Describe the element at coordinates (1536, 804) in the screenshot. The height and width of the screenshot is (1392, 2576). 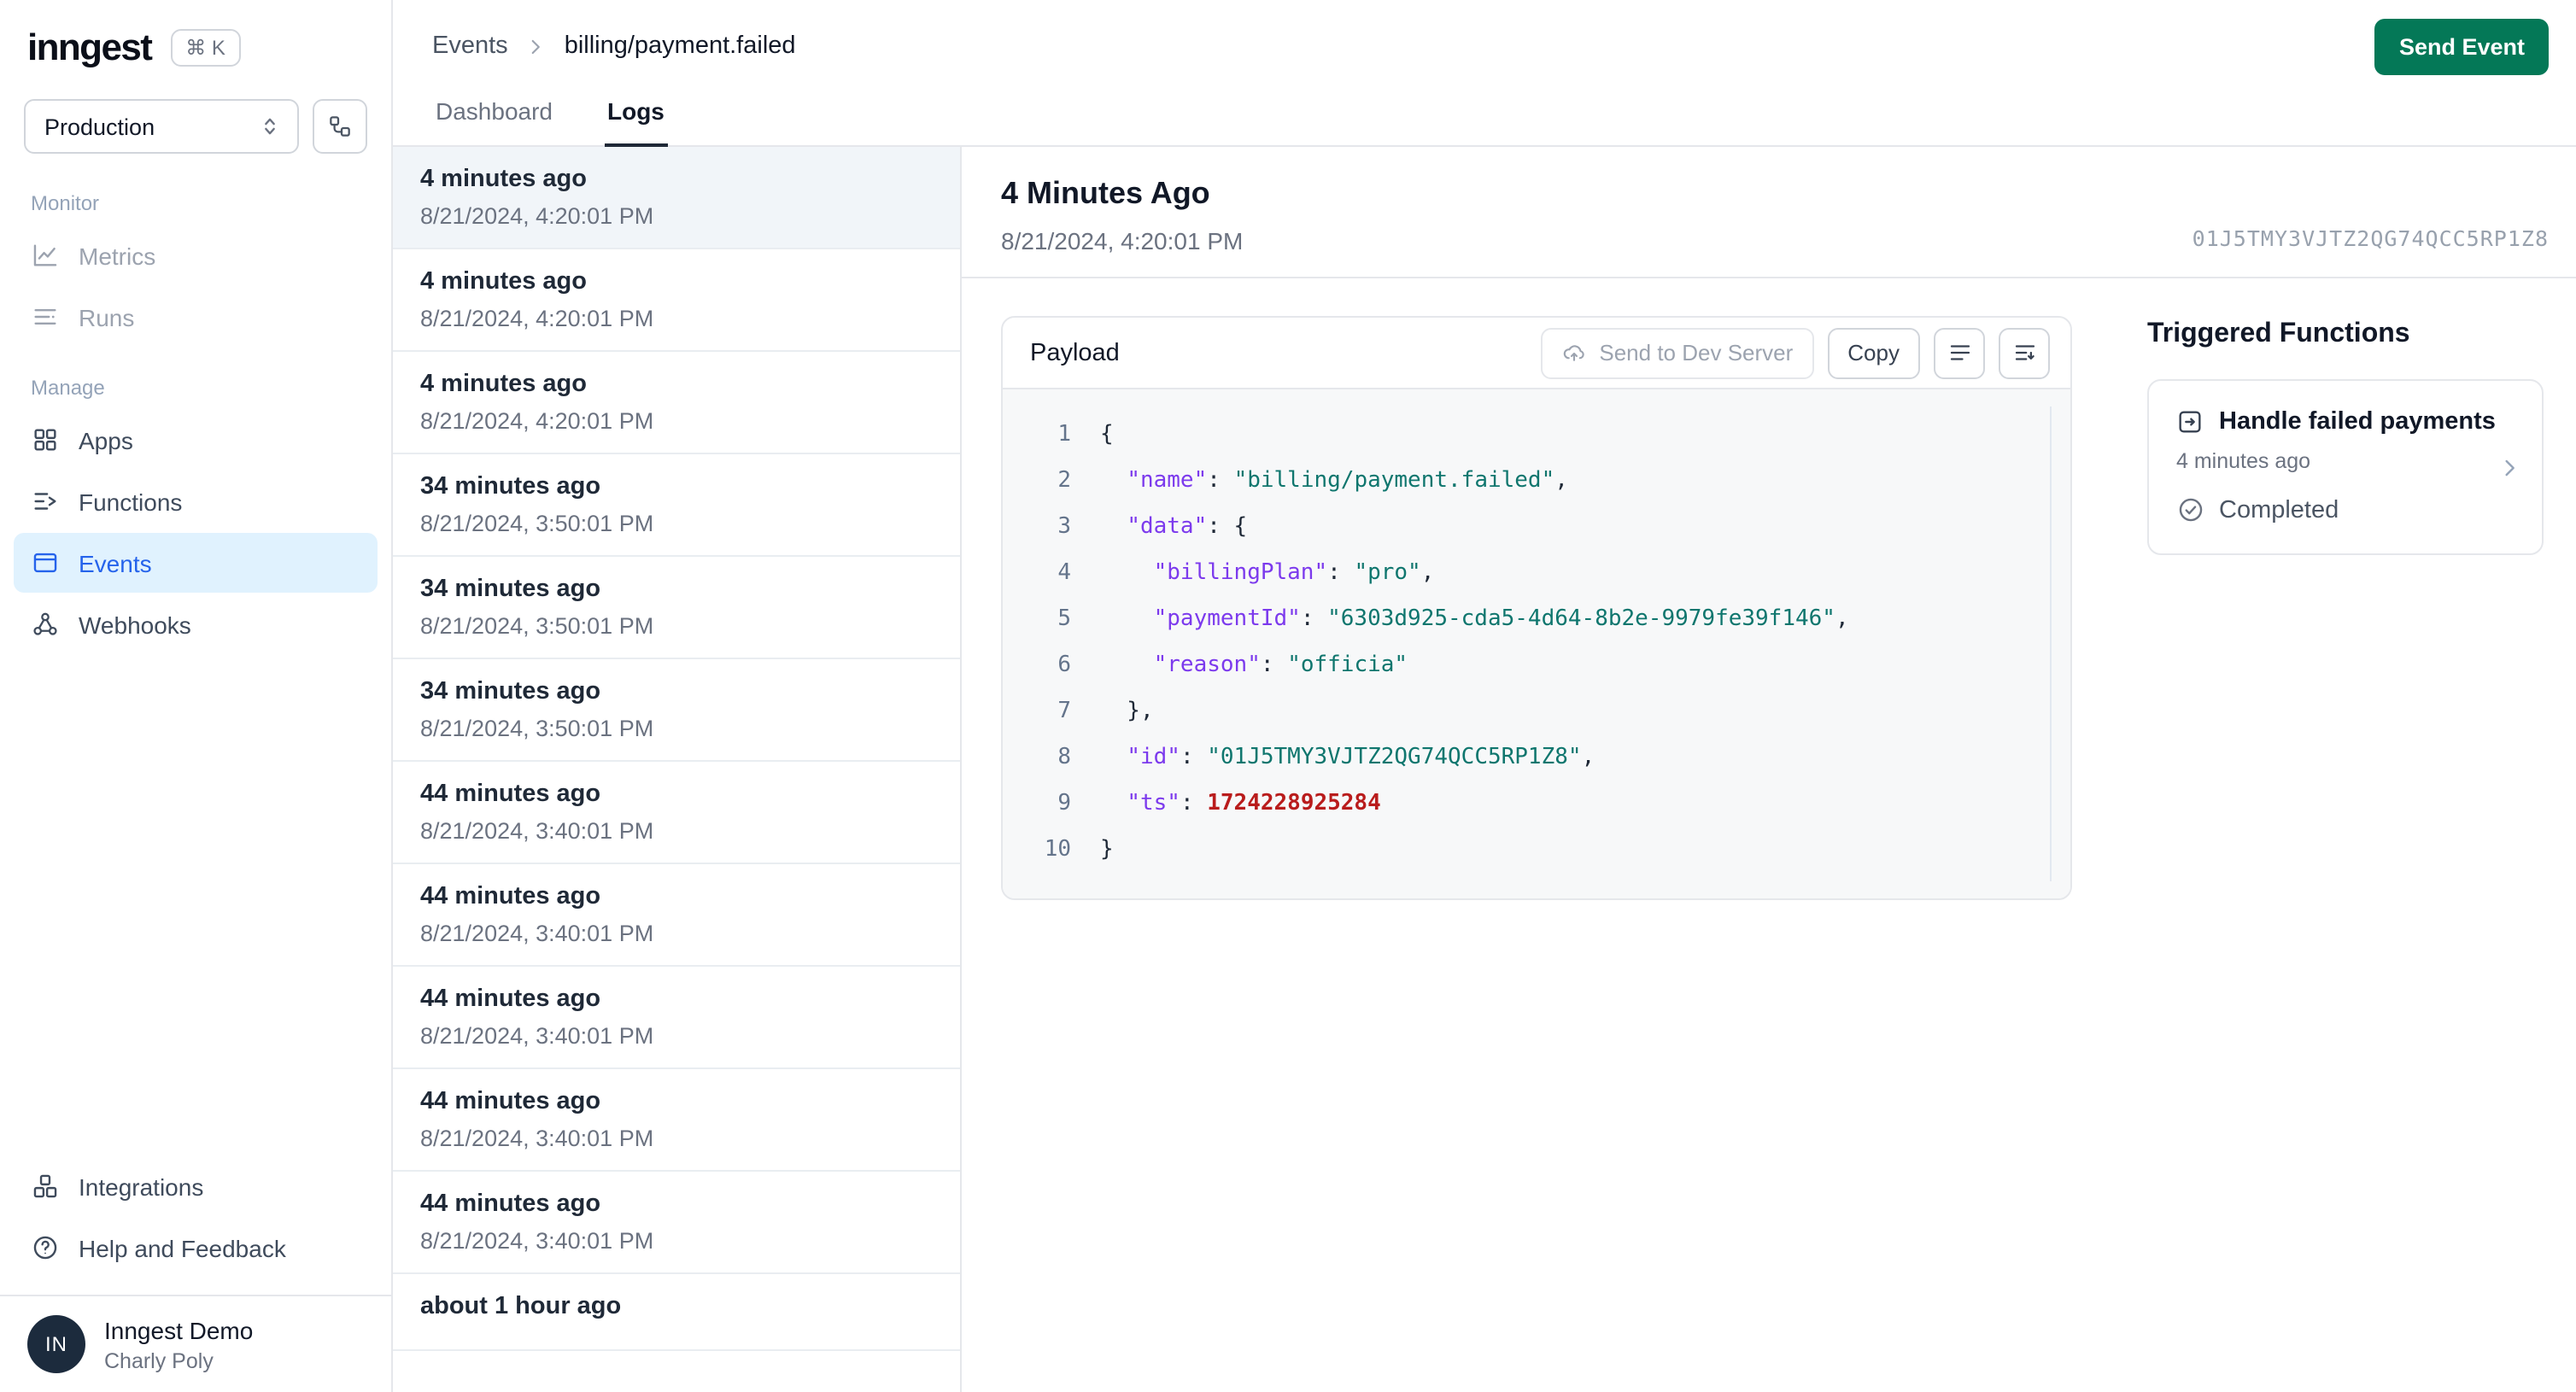
I see `code-line: 9 "ts": 1724228925284` at that location.